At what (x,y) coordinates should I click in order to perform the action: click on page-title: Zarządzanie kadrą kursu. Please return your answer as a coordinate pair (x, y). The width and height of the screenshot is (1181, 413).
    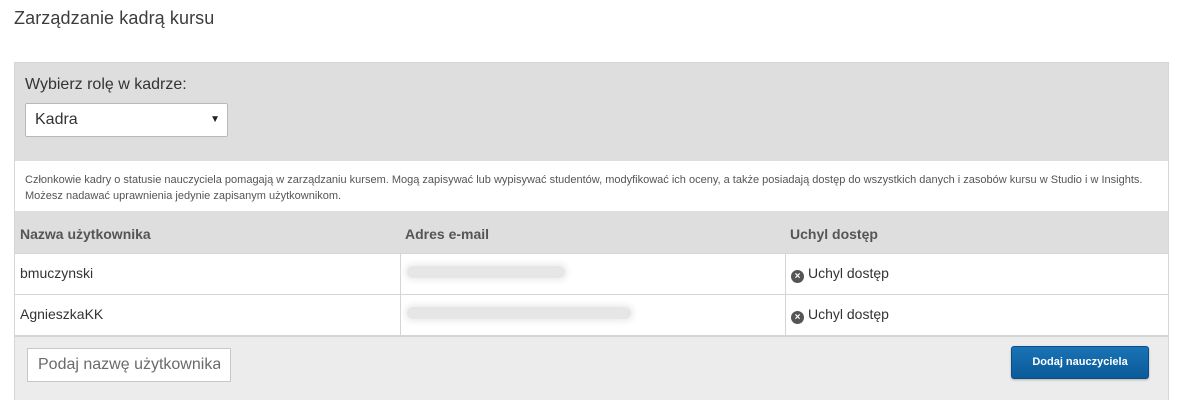
    Looking at the image, I should click on (114, 18).